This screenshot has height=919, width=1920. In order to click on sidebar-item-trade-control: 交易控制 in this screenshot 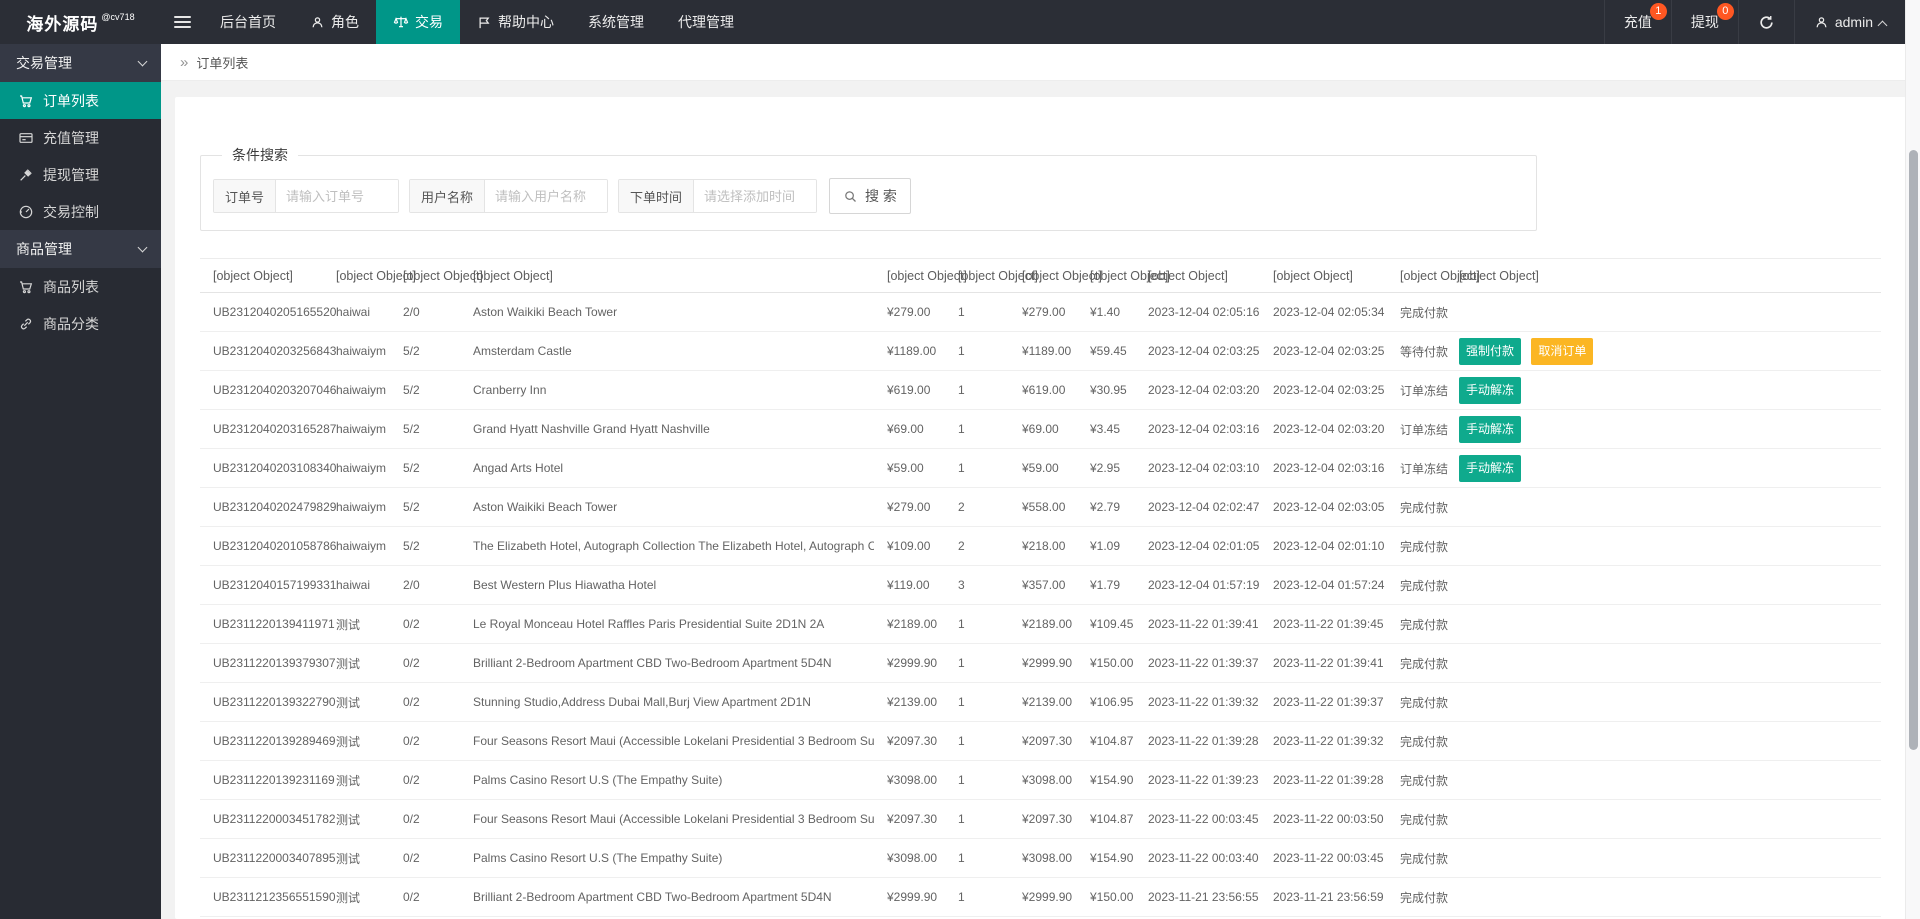, I will do `click(80, 211)`.